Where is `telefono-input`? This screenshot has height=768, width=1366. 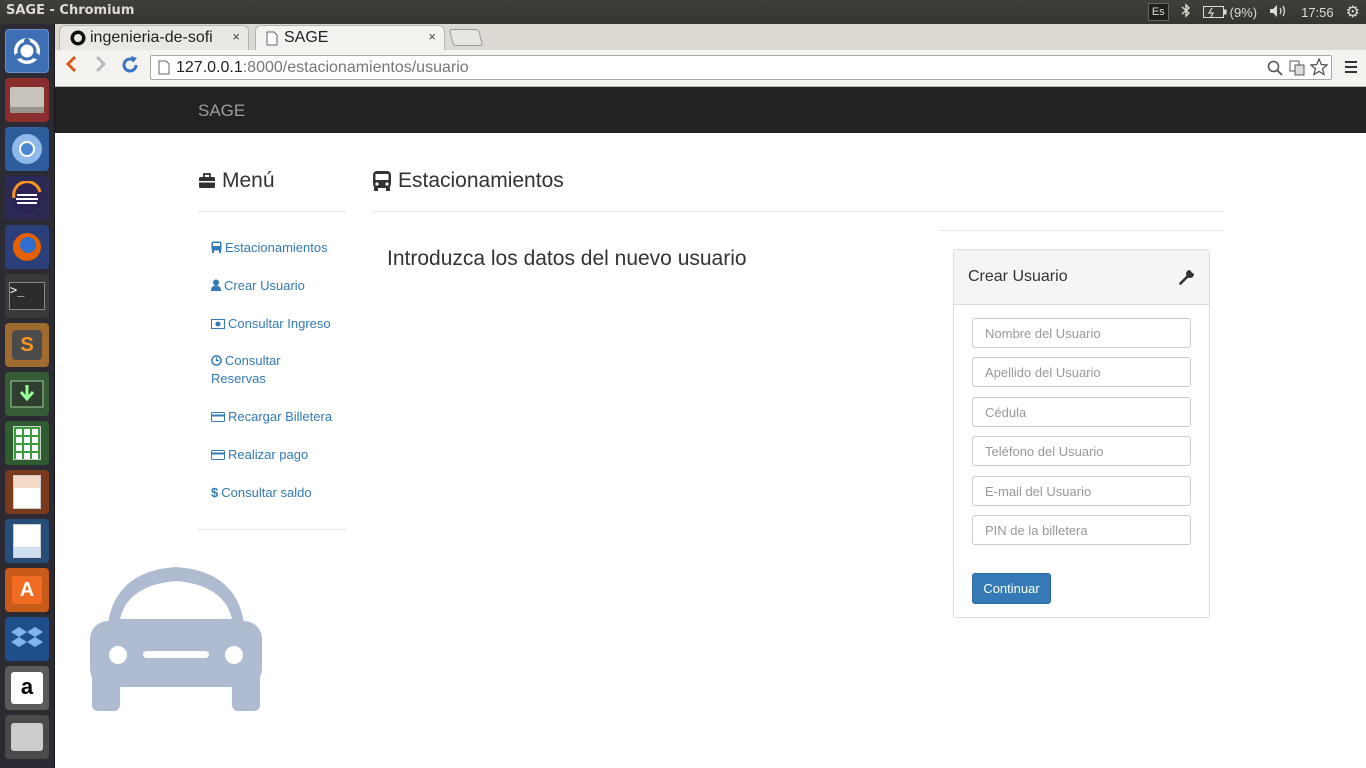 telefono-input is located at coordinates (1081, 451).